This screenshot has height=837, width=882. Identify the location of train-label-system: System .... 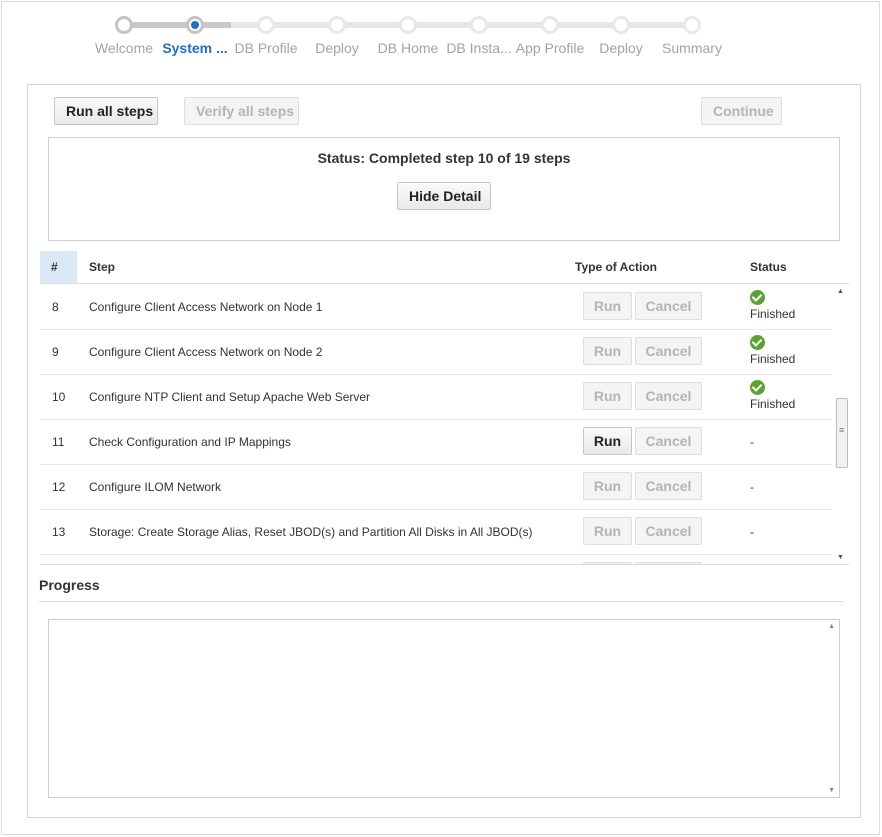
(195, 48).